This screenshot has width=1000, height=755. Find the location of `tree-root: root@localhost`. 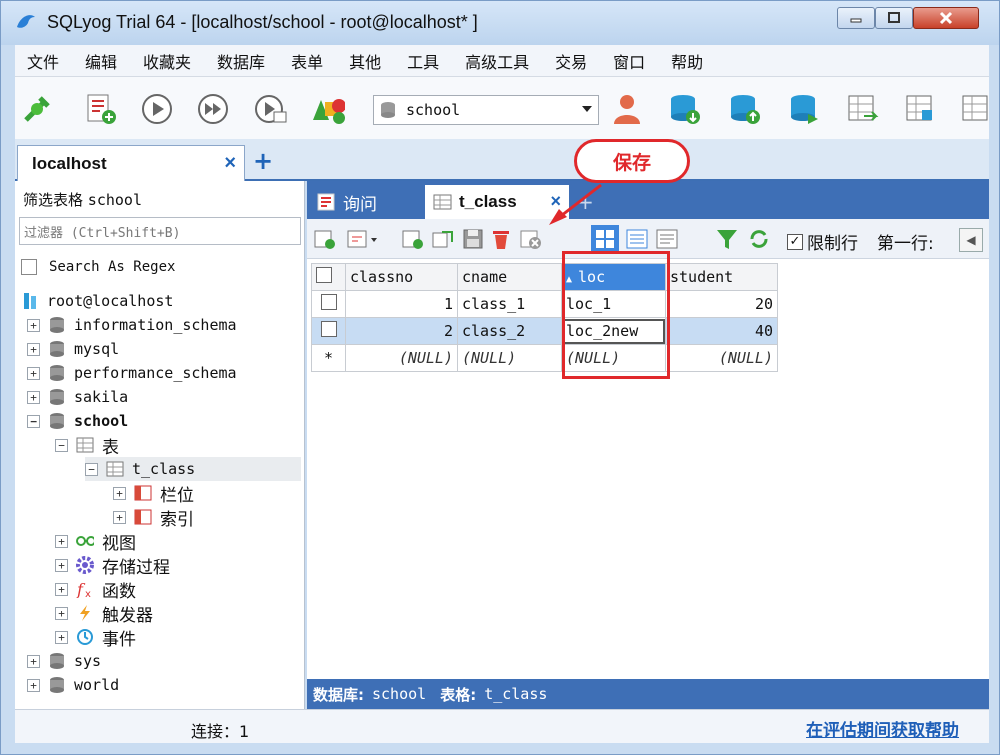

tree-root: root@localhost is located at coordinates (97, 301).